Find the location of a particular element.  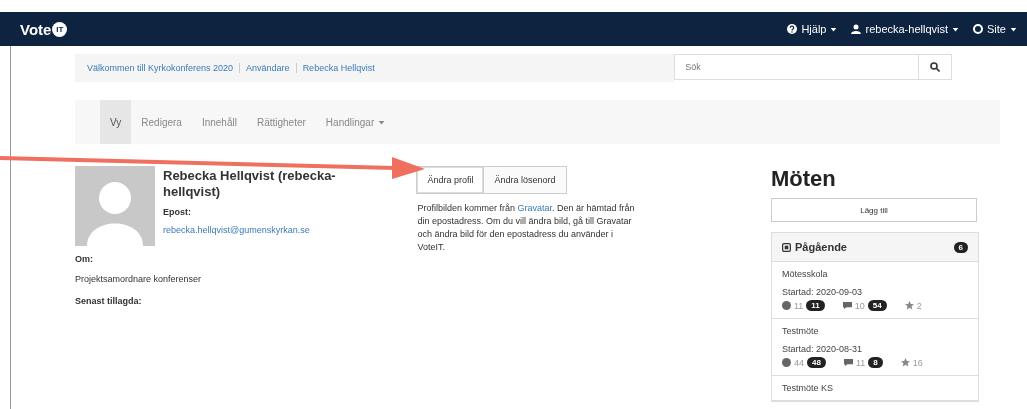

search-button is located at coordinates (935, 67).